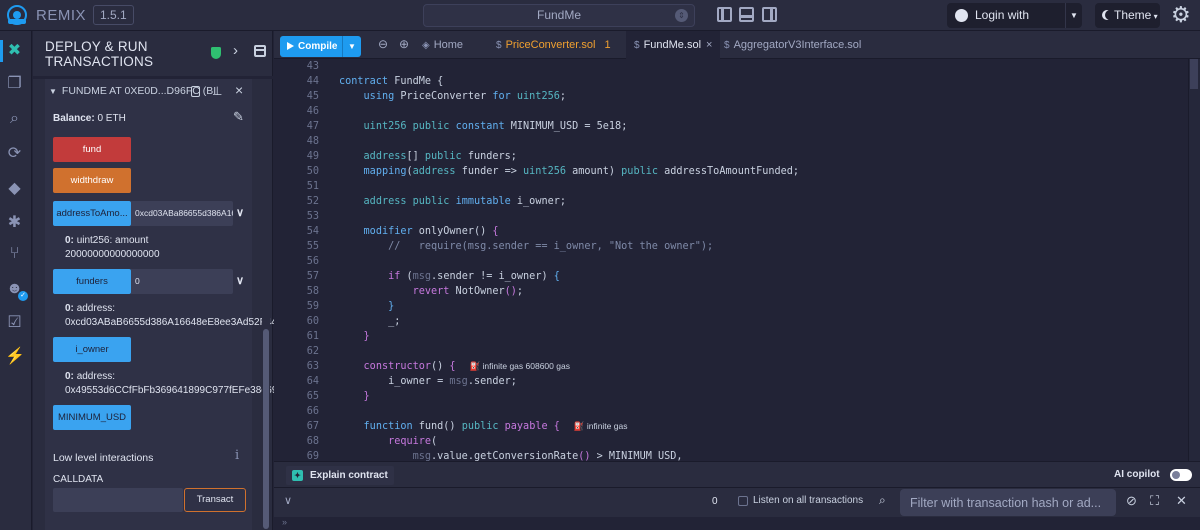 This screenshot has width=1200, height=530. What do you see at coordinates (182, 213) in the screenshot?
I see `address-to-amount-input: 0xcd03ABa86655d386A166` at bounding box center [182, 213].